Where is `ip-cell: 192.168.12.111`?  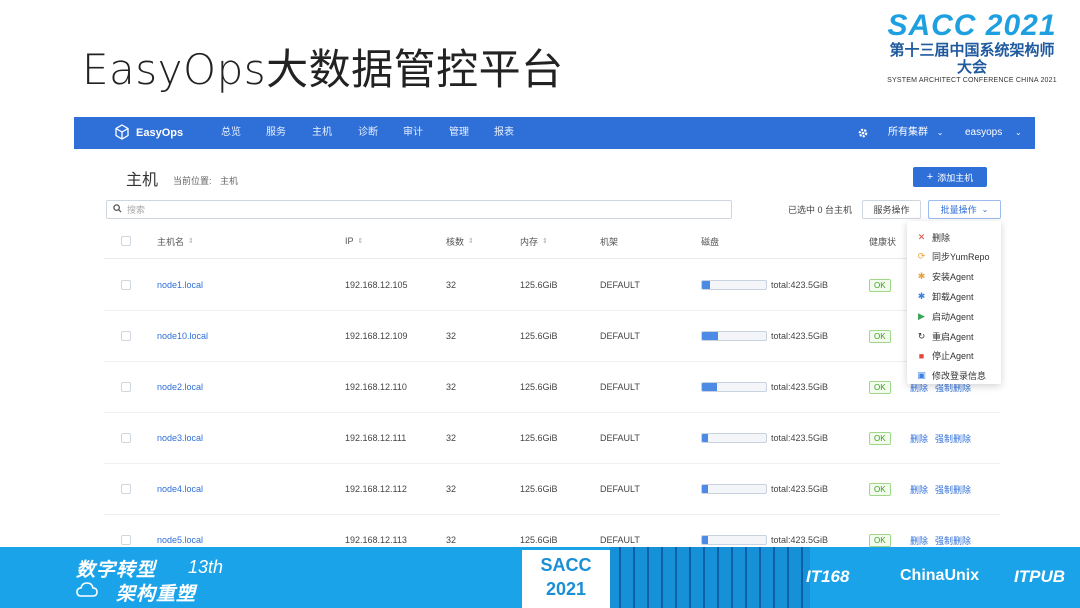
ip-cell: 192.168.12.111 is located at coordinates (376, 438).